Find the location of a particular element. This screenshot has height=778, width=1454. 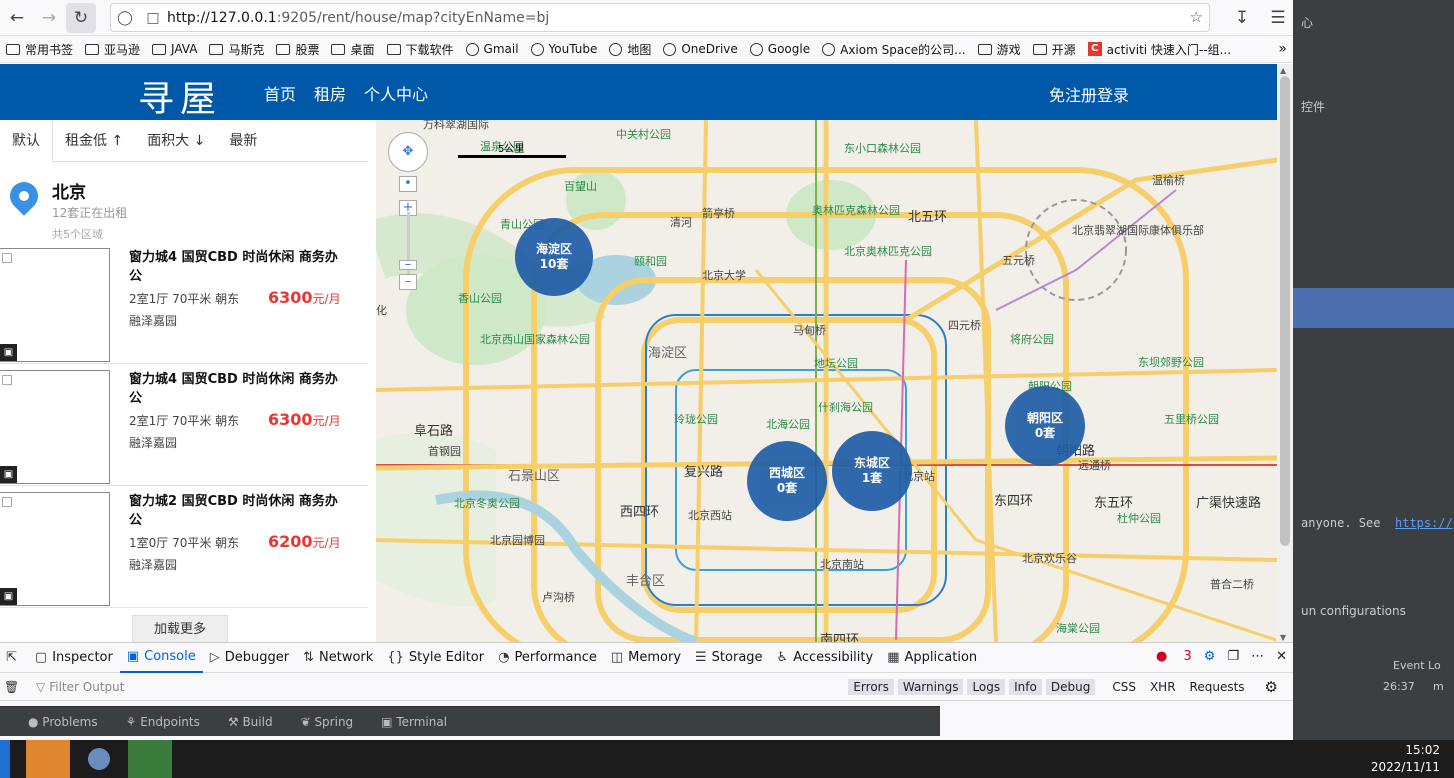

reload-button: ↻ is located at coordinates (81, 17).